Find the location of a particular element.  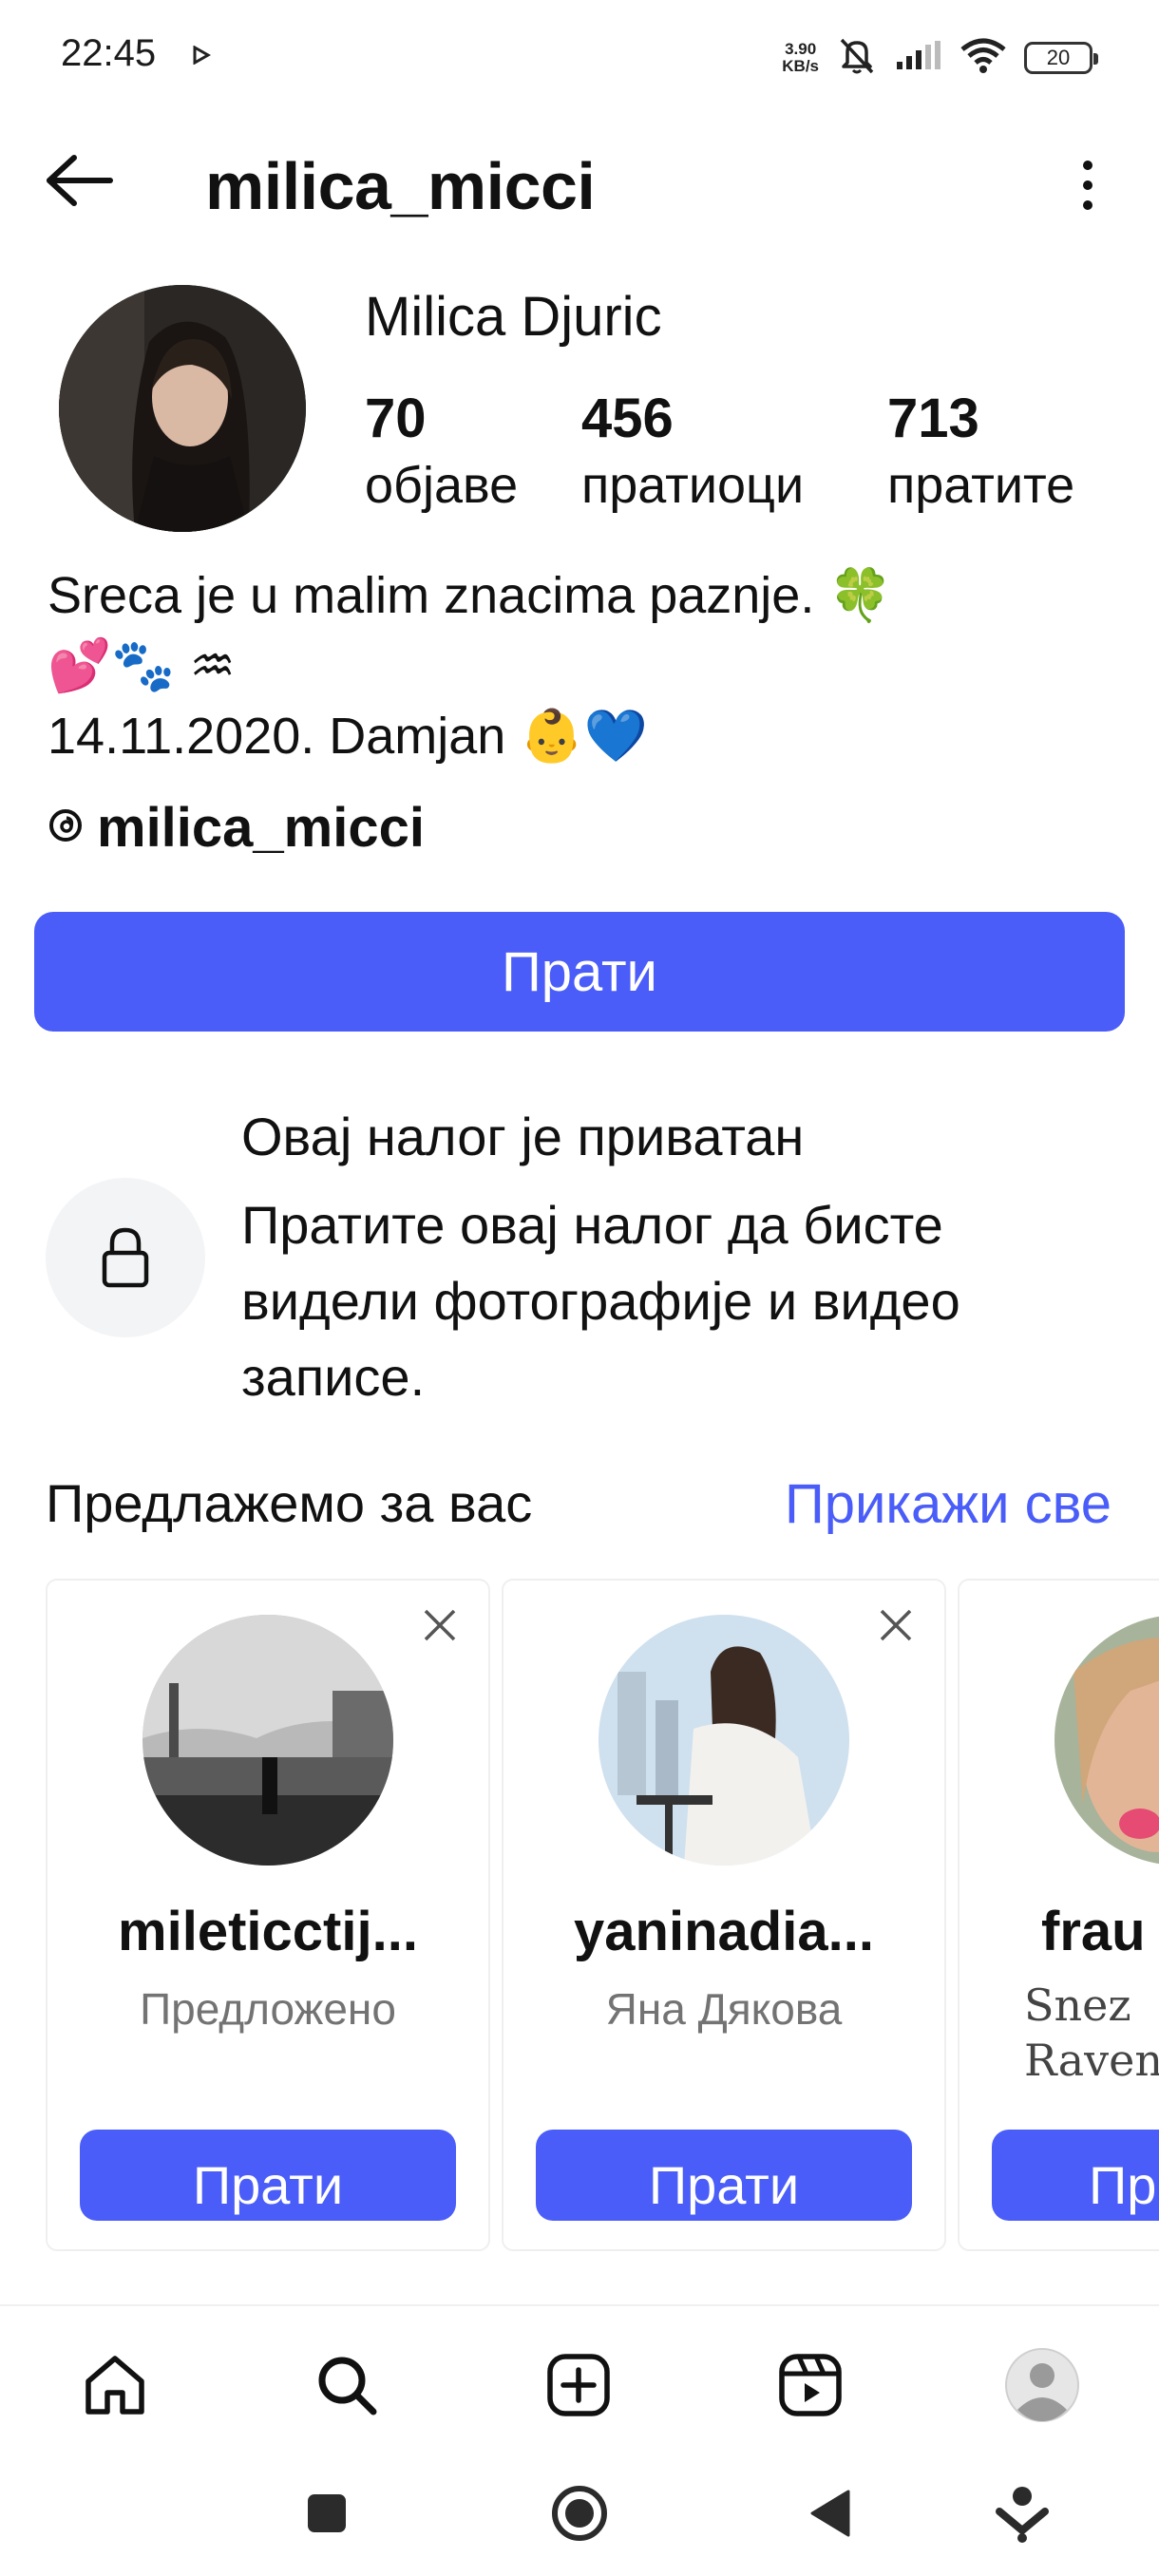

square-icon is located at coordinates (327, 2513).